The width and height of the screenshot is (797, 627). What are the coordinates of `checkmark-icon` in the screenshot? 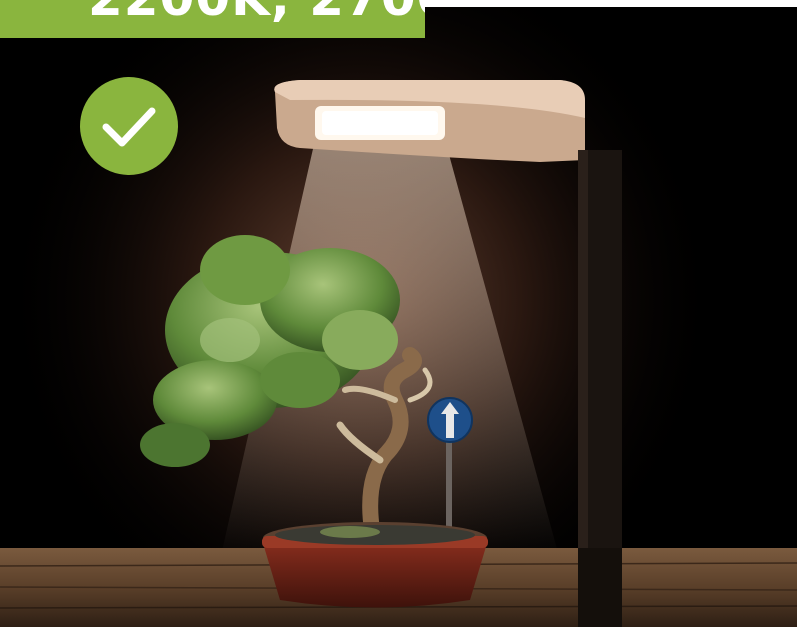 It's located at (129, 127).